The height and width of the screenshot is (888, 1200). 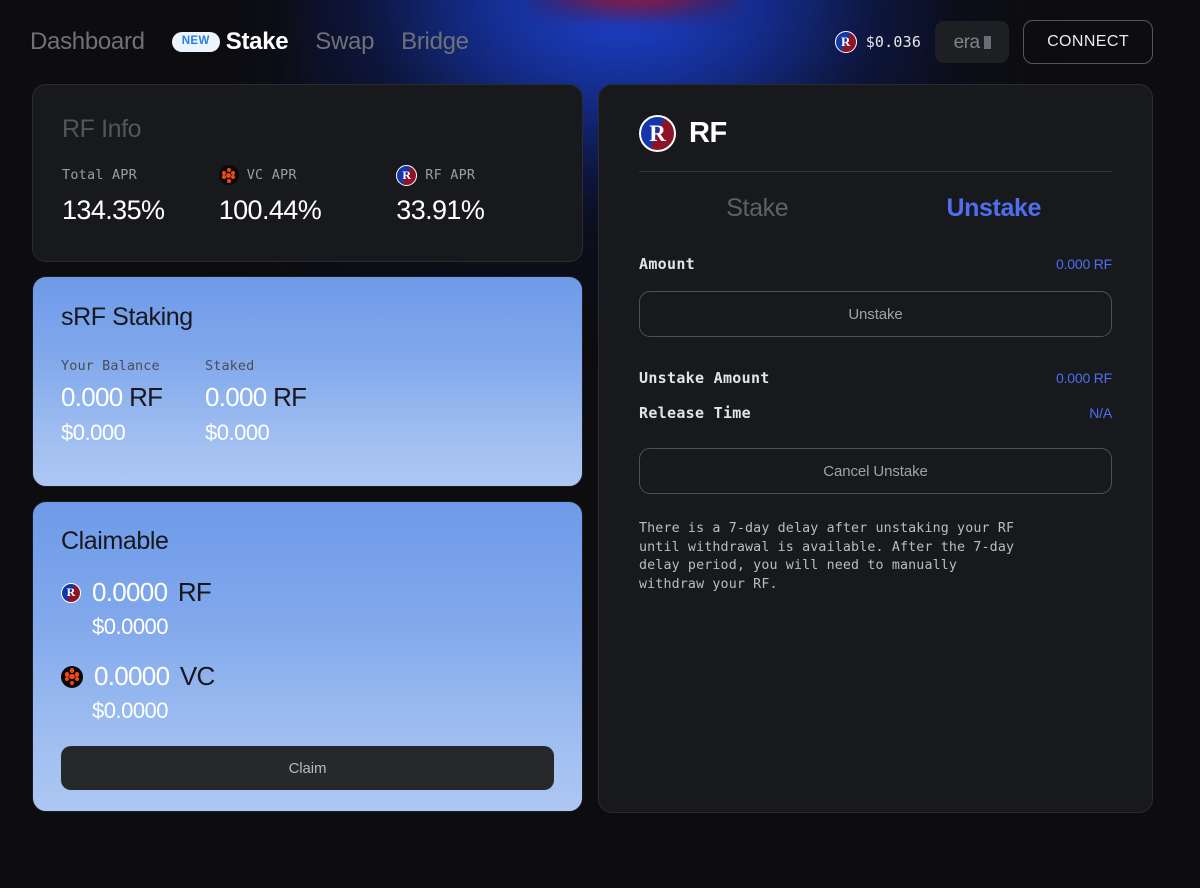 I want to click on panel-token-title: RF, so click(x=708, y=133).